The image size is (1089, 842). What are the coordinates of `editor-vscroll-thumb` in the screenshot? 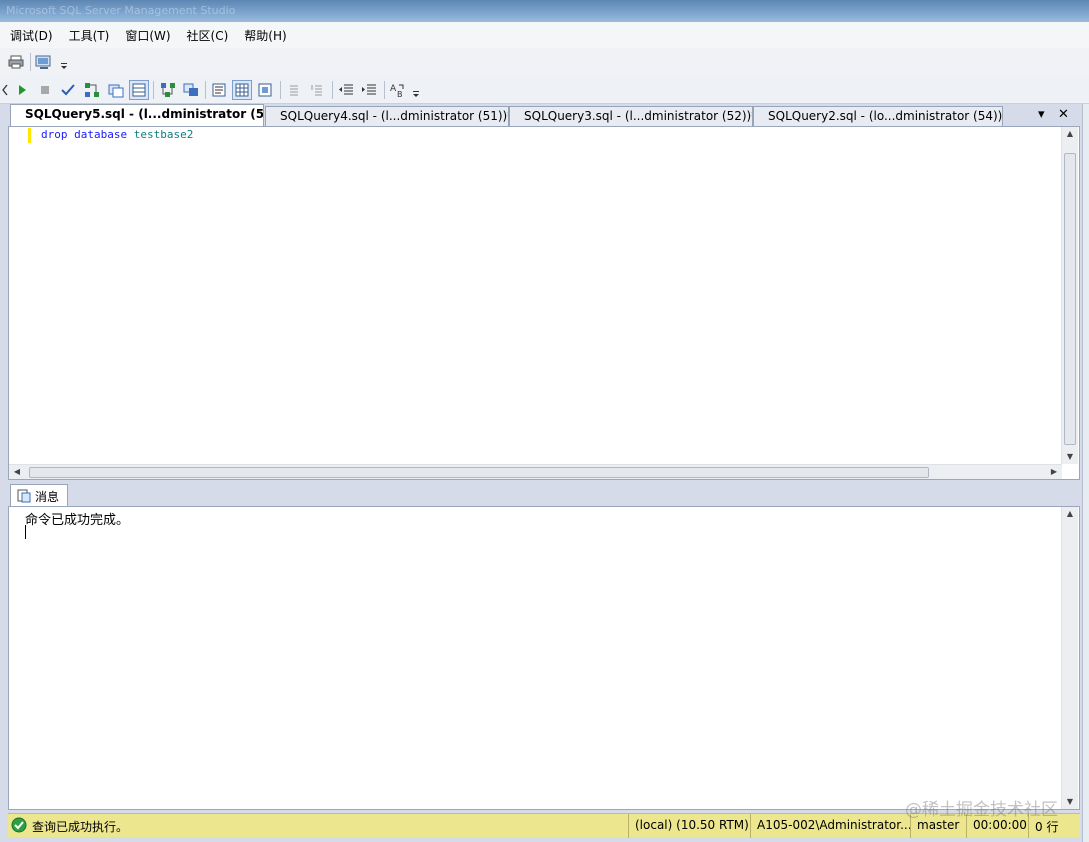 It's located at (1070, 299).